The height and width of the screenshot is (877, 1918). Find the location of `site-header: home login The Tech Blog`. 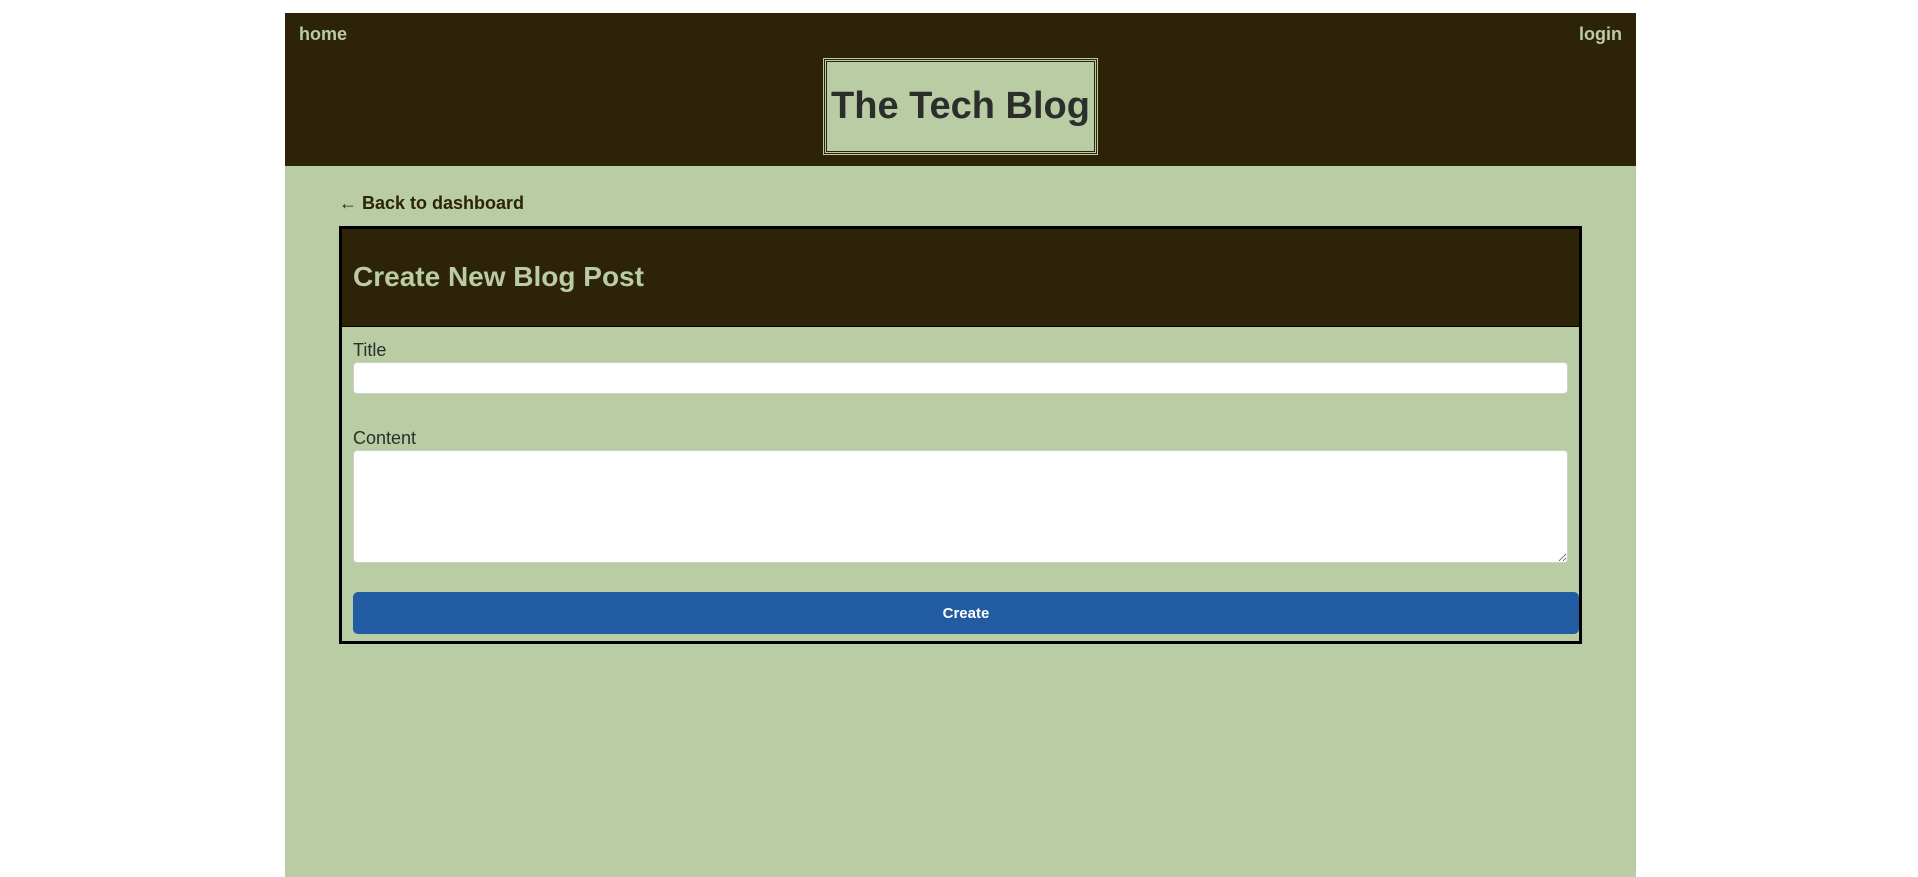

site-header: home login The Tech Blog is located at coordinates (960, 89).